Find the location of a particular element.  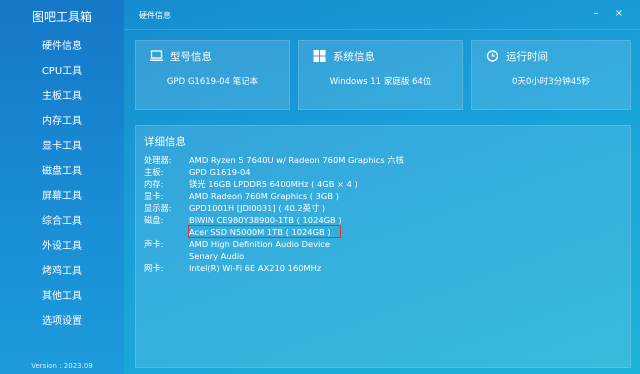

detail-value: AMD High Definition Audio Device is located at coordinates (259, 244).